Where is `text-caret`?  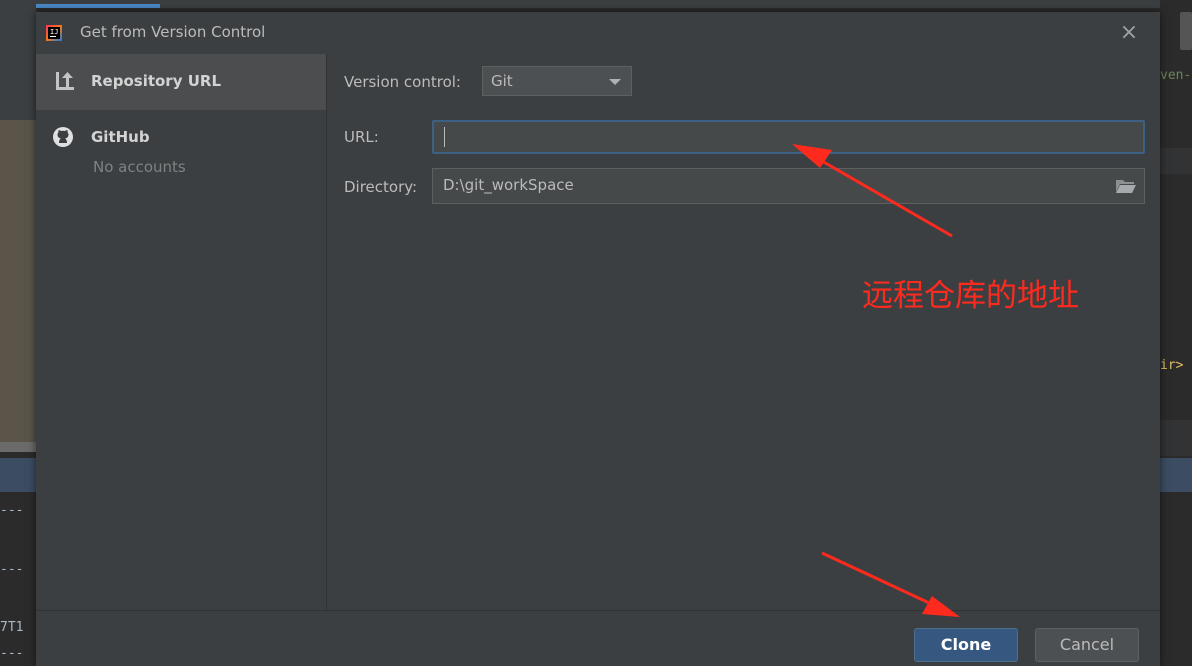
text-caret is located at coordinates (444, 137).